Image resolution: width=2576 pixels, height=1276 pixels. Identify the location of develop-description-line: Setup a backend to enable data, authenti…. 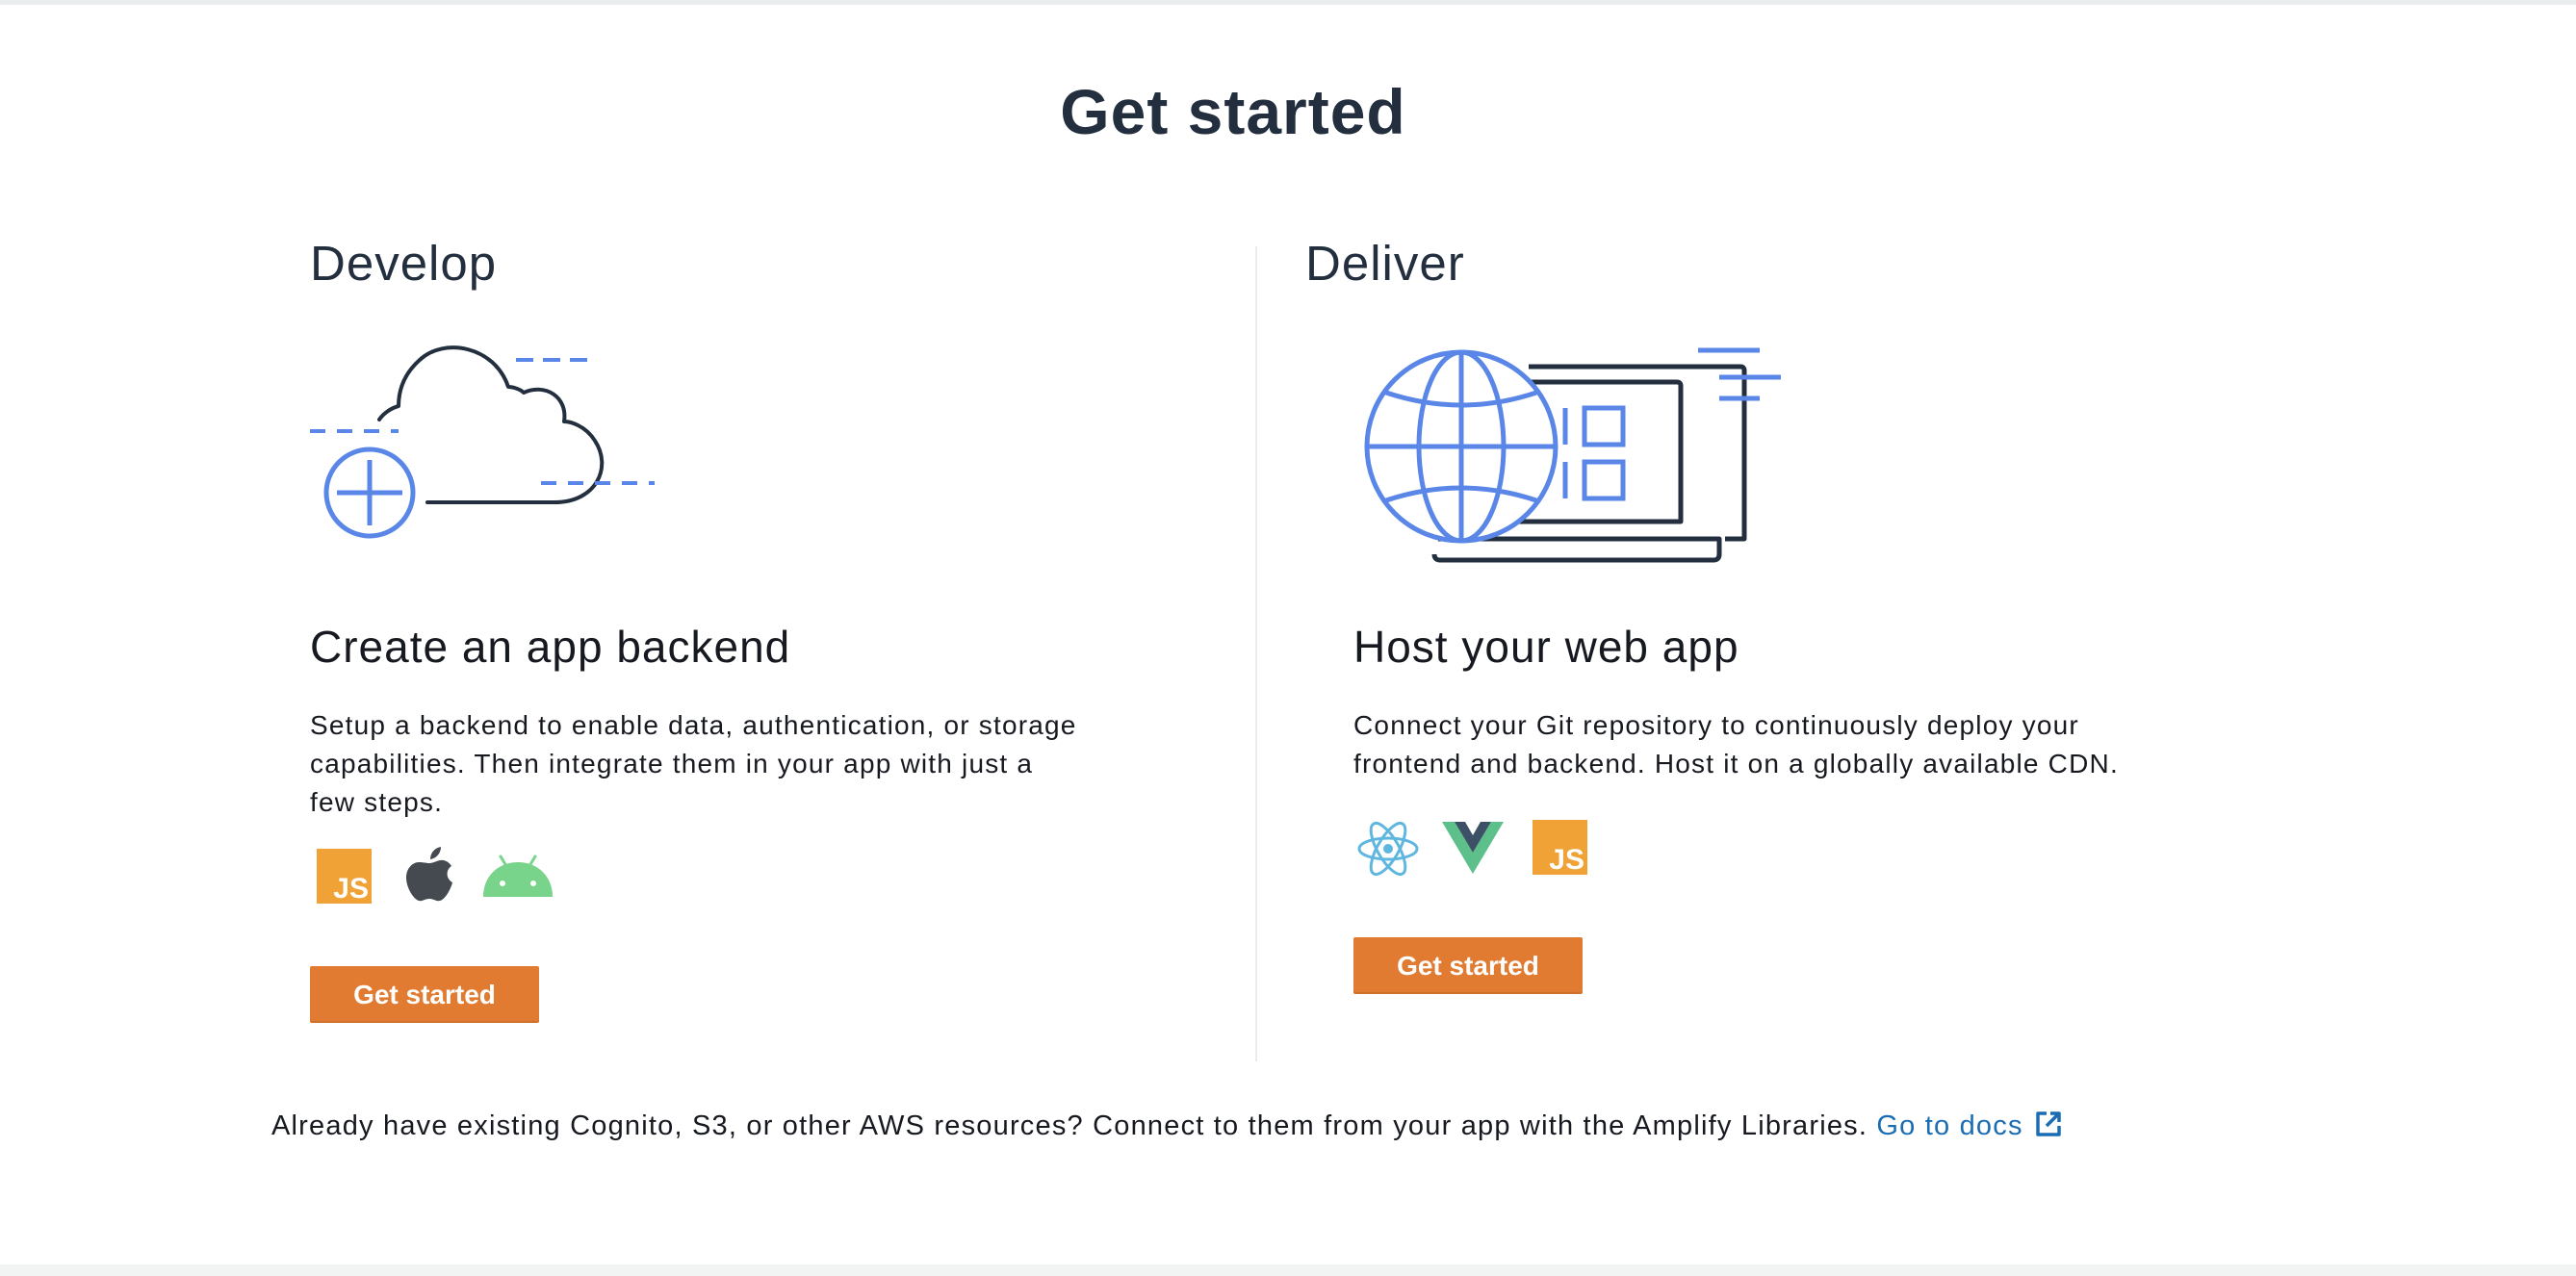
(694, 725).